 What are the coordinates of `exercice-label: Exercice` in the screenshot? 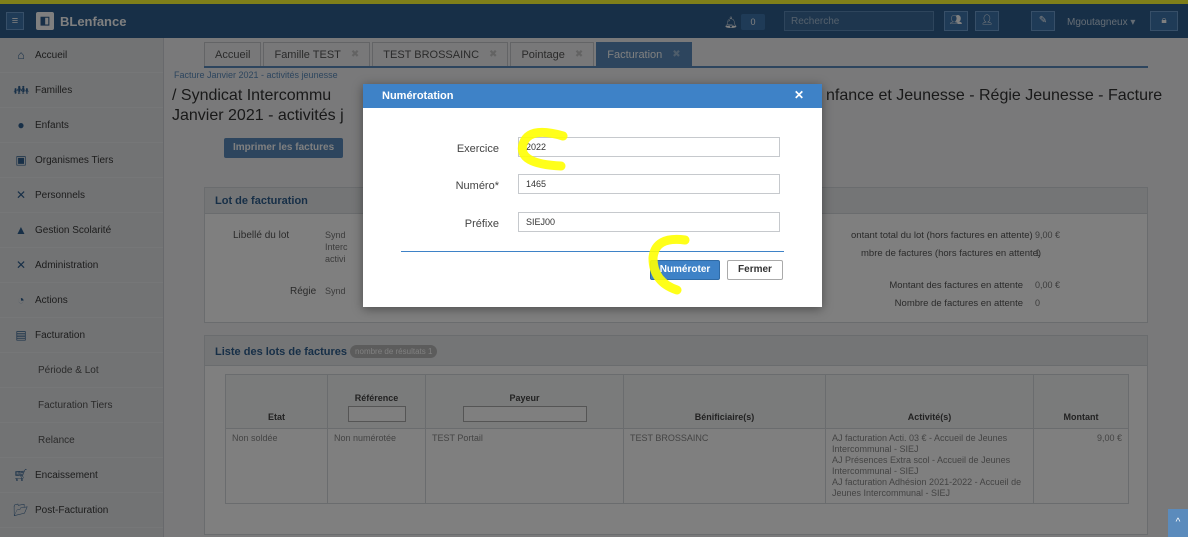 It's located at (477, 149).